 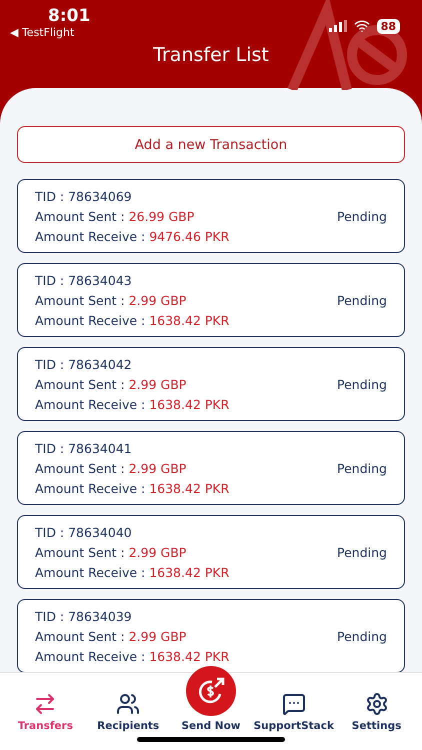 What do you see at coordinates (84, 364) in the screenshot?
I see `transaction-id: TID : 78634042` at bounding box center [84, 364].